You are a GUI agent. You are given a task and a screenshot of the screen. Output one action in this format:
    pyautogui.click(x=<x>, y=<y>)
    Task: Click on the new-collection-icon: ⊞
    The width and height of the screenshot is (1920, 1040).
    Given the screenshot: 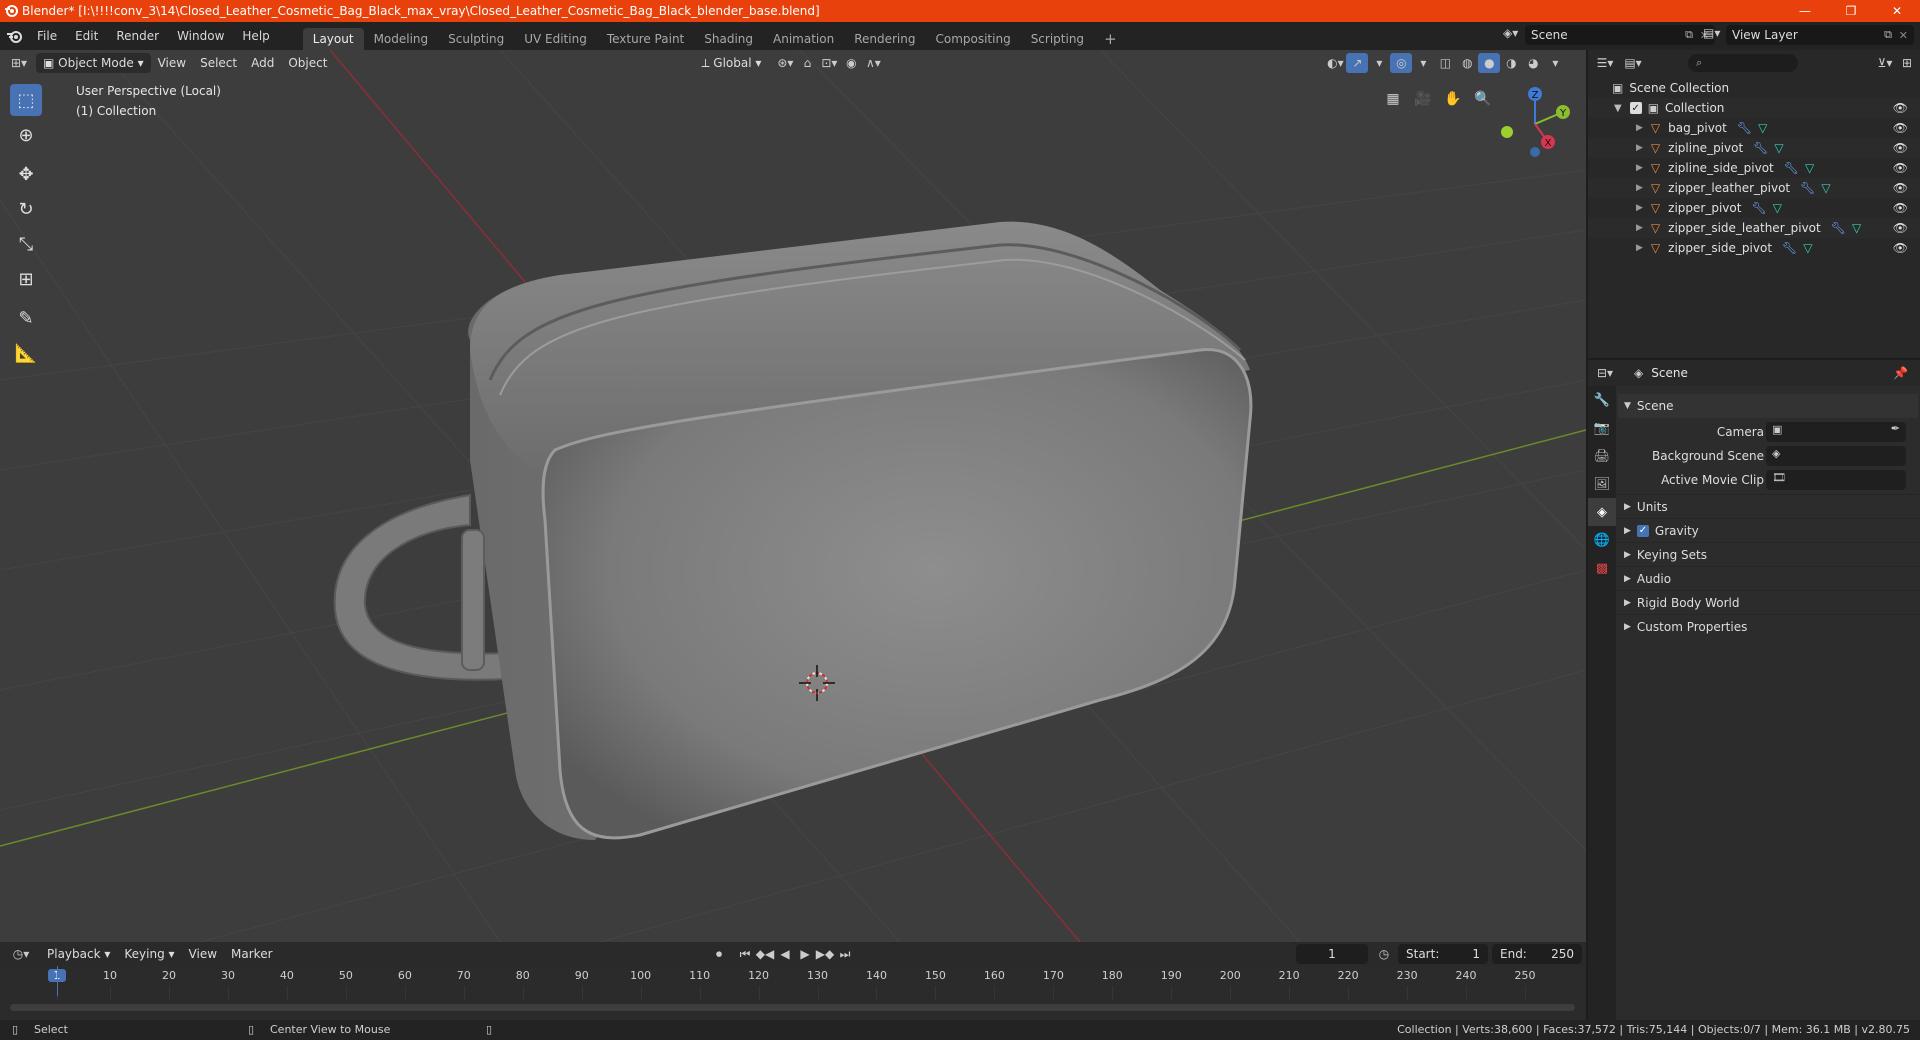 What is the action you would take?
    pyautogui.click(x=1907, y=63)
    